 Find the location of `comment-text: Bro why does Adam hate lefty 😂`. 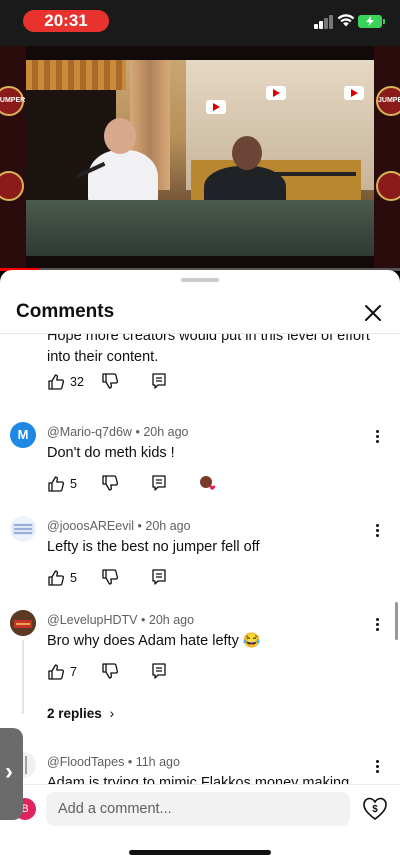

comment-text: Bro why does Adam hate lefty 😂 is located at coordinates (154, 641).